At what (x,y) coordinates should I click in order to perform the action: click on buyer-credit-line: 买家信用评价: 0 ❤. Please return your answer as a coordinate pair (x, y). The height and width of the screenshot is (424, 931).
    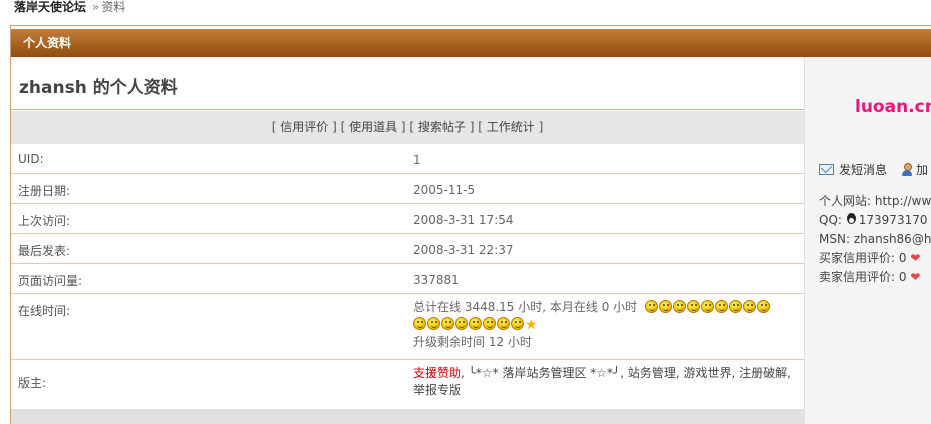
    Looking at the image, I should click on (875, 258).